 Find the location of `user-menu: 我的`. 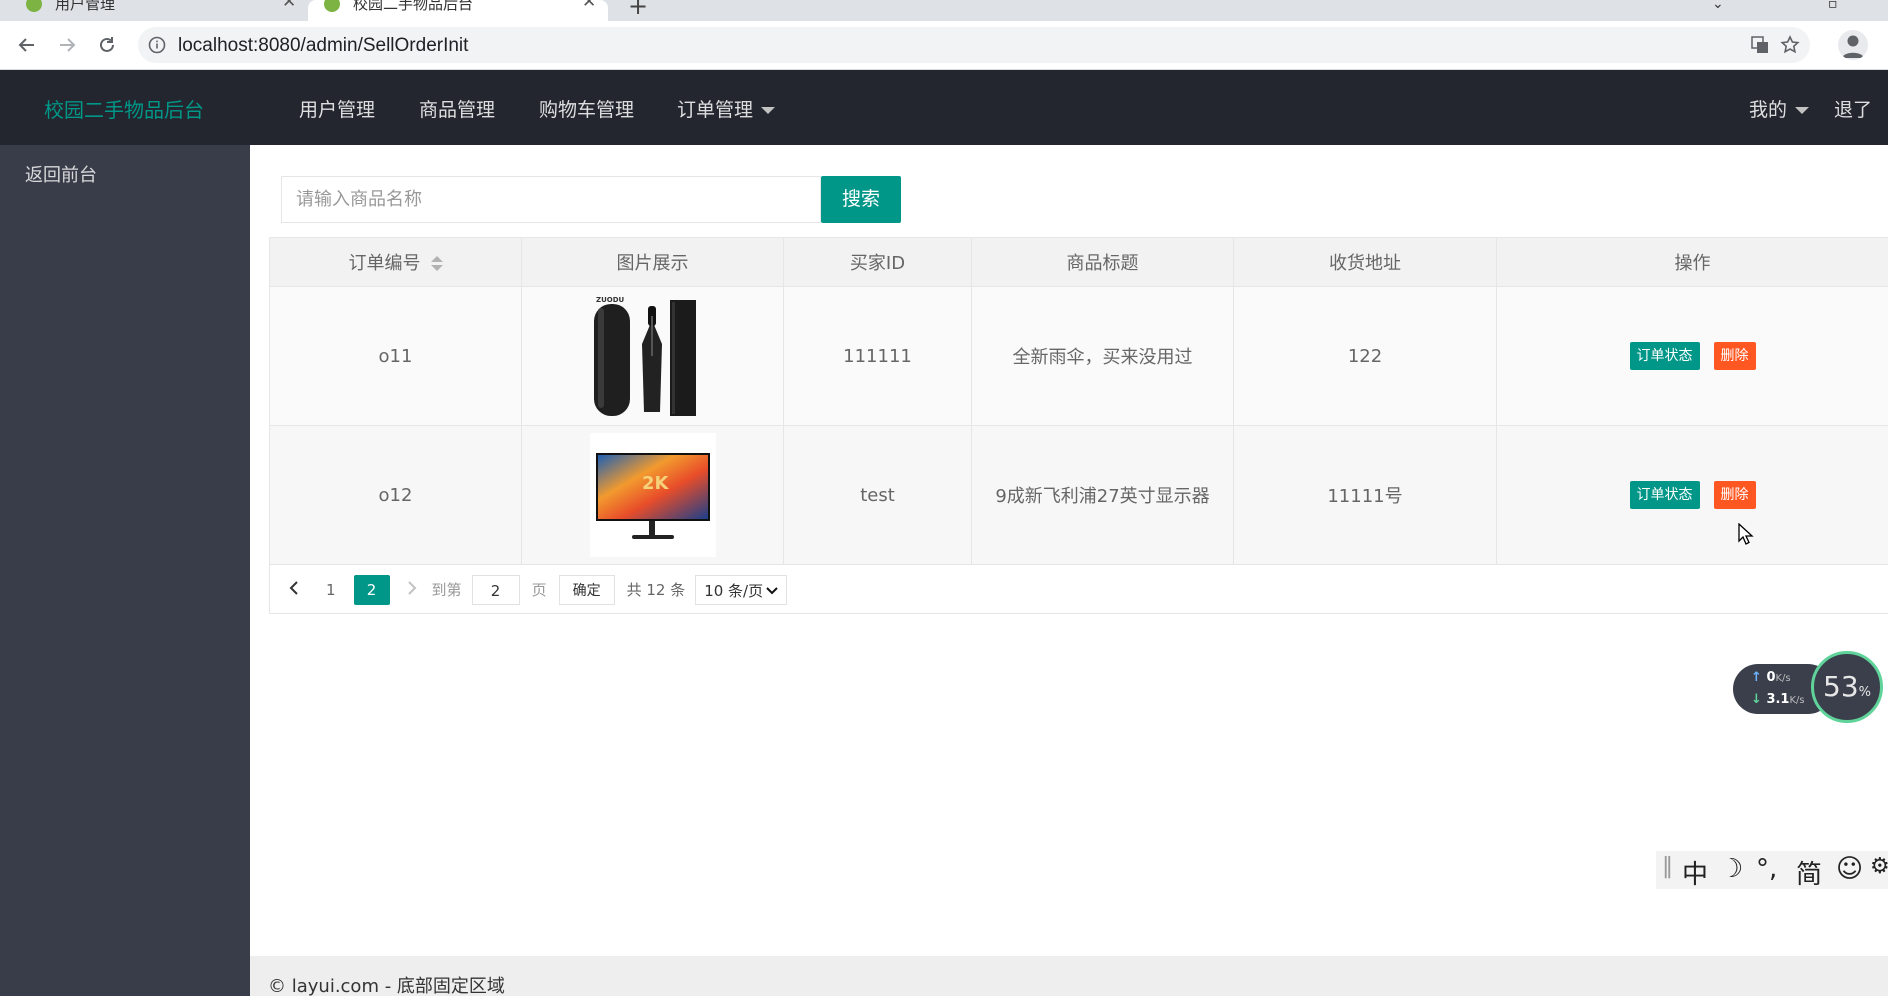

user-menu: 我的 is located at coordinates (1779, 108).